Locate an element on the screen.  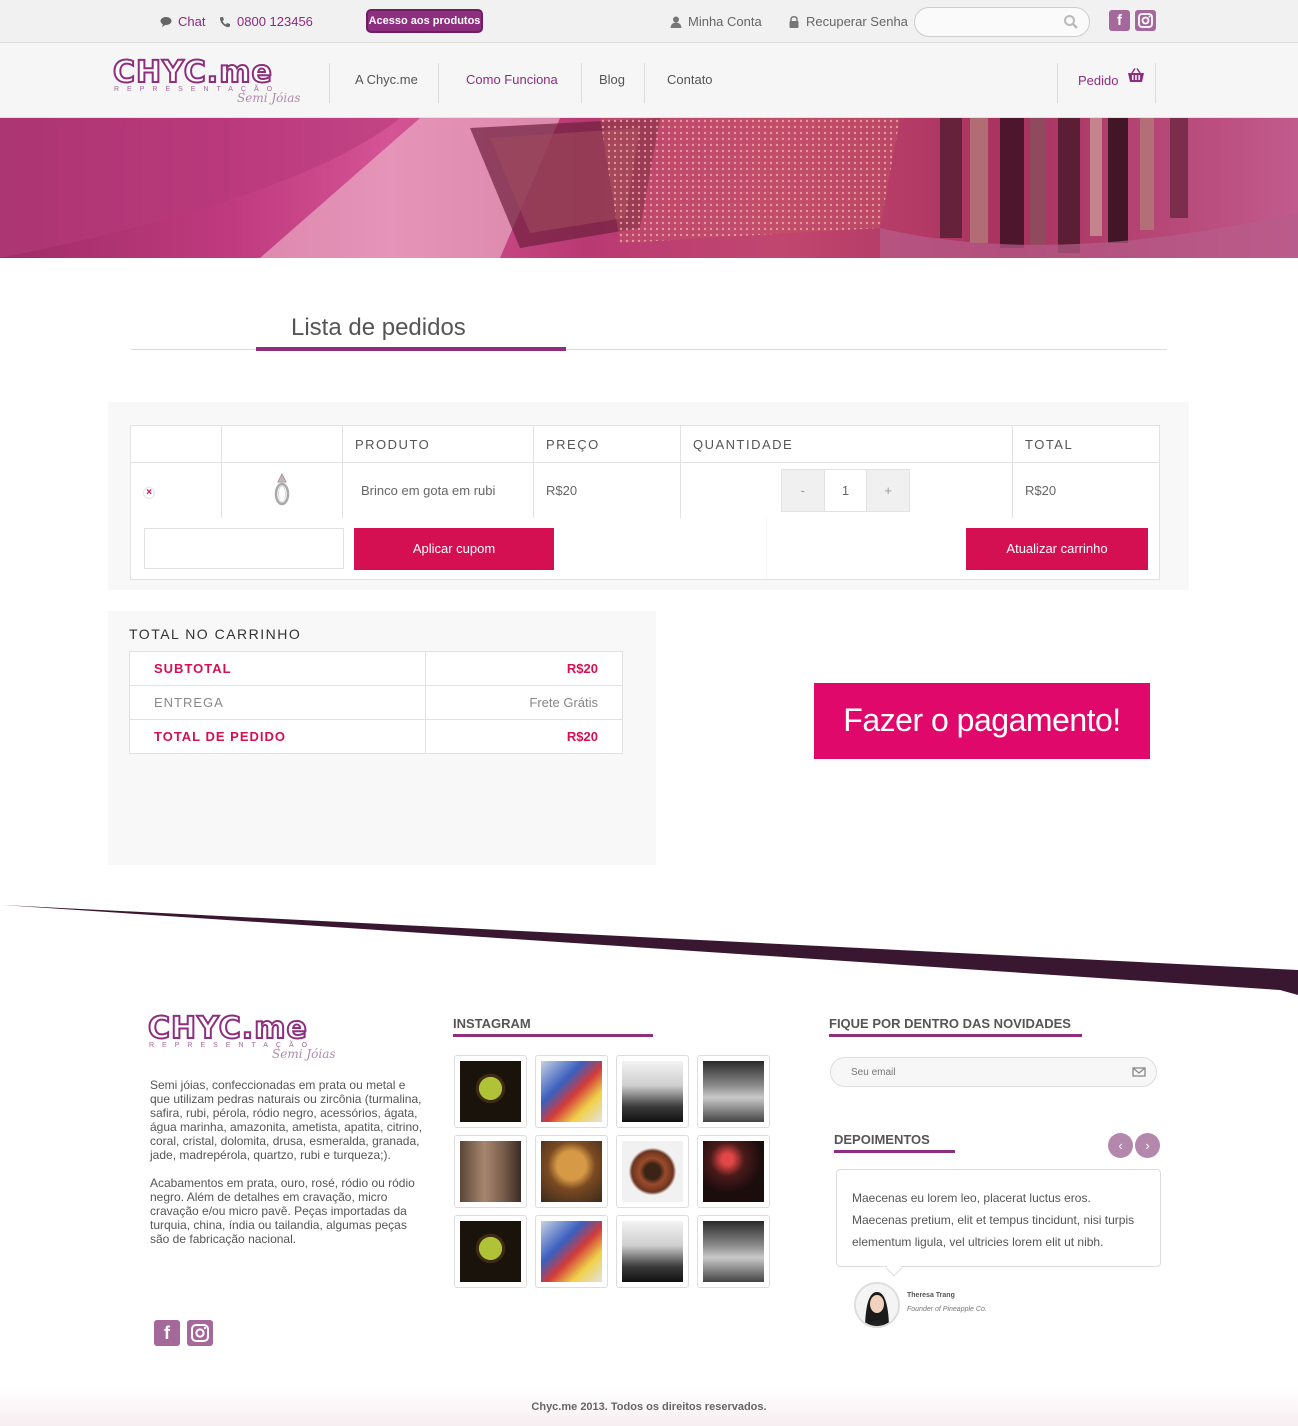
apply-coupon-button: Aplicar cupom is located at coordinates (454, 549).